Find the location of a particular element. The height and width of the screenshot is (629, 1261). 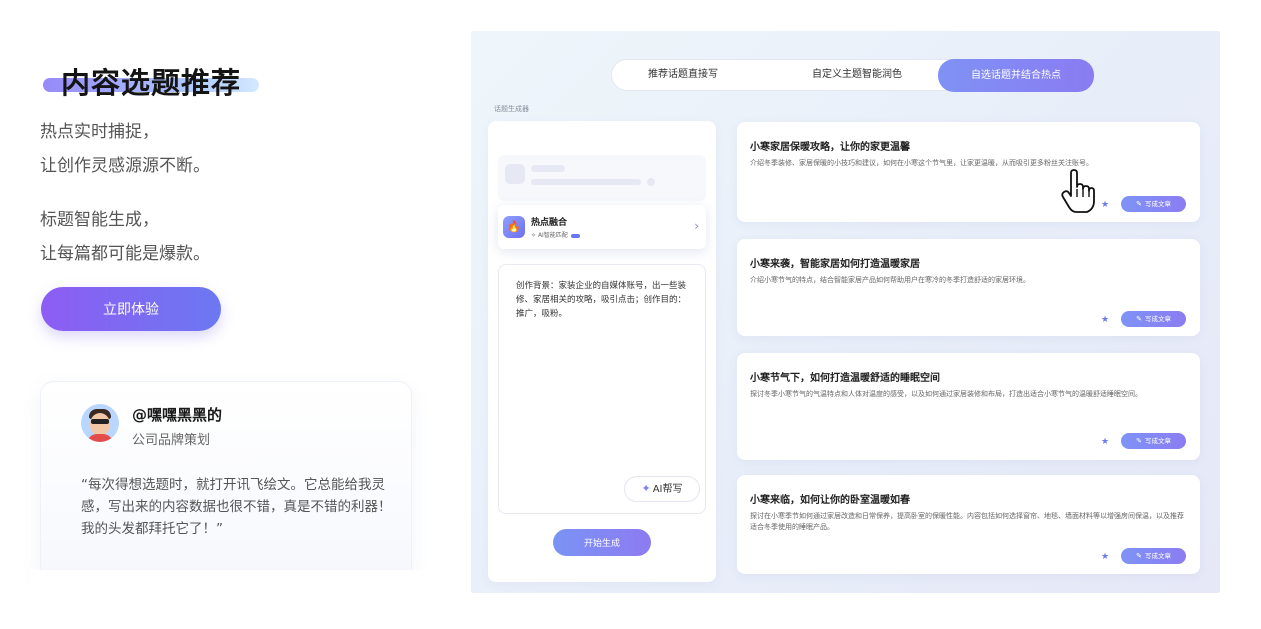

topic-title: 小寒来袭，智能家居如何打造温暖家居 is located at coordinates (835, 264).